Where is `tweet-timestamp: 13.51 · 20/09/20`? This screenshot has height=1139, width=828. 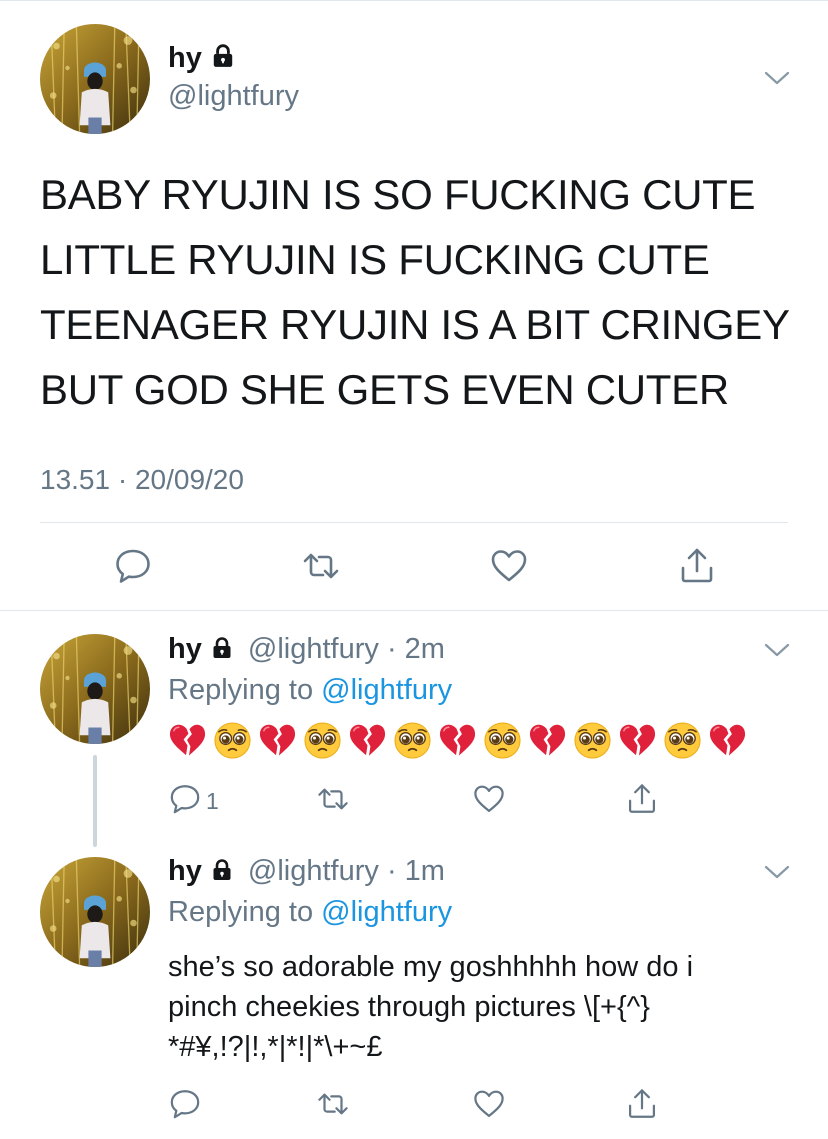
tweet-timestamp: 13.51 · 20/09/20 is located at coordinates (142, 480).